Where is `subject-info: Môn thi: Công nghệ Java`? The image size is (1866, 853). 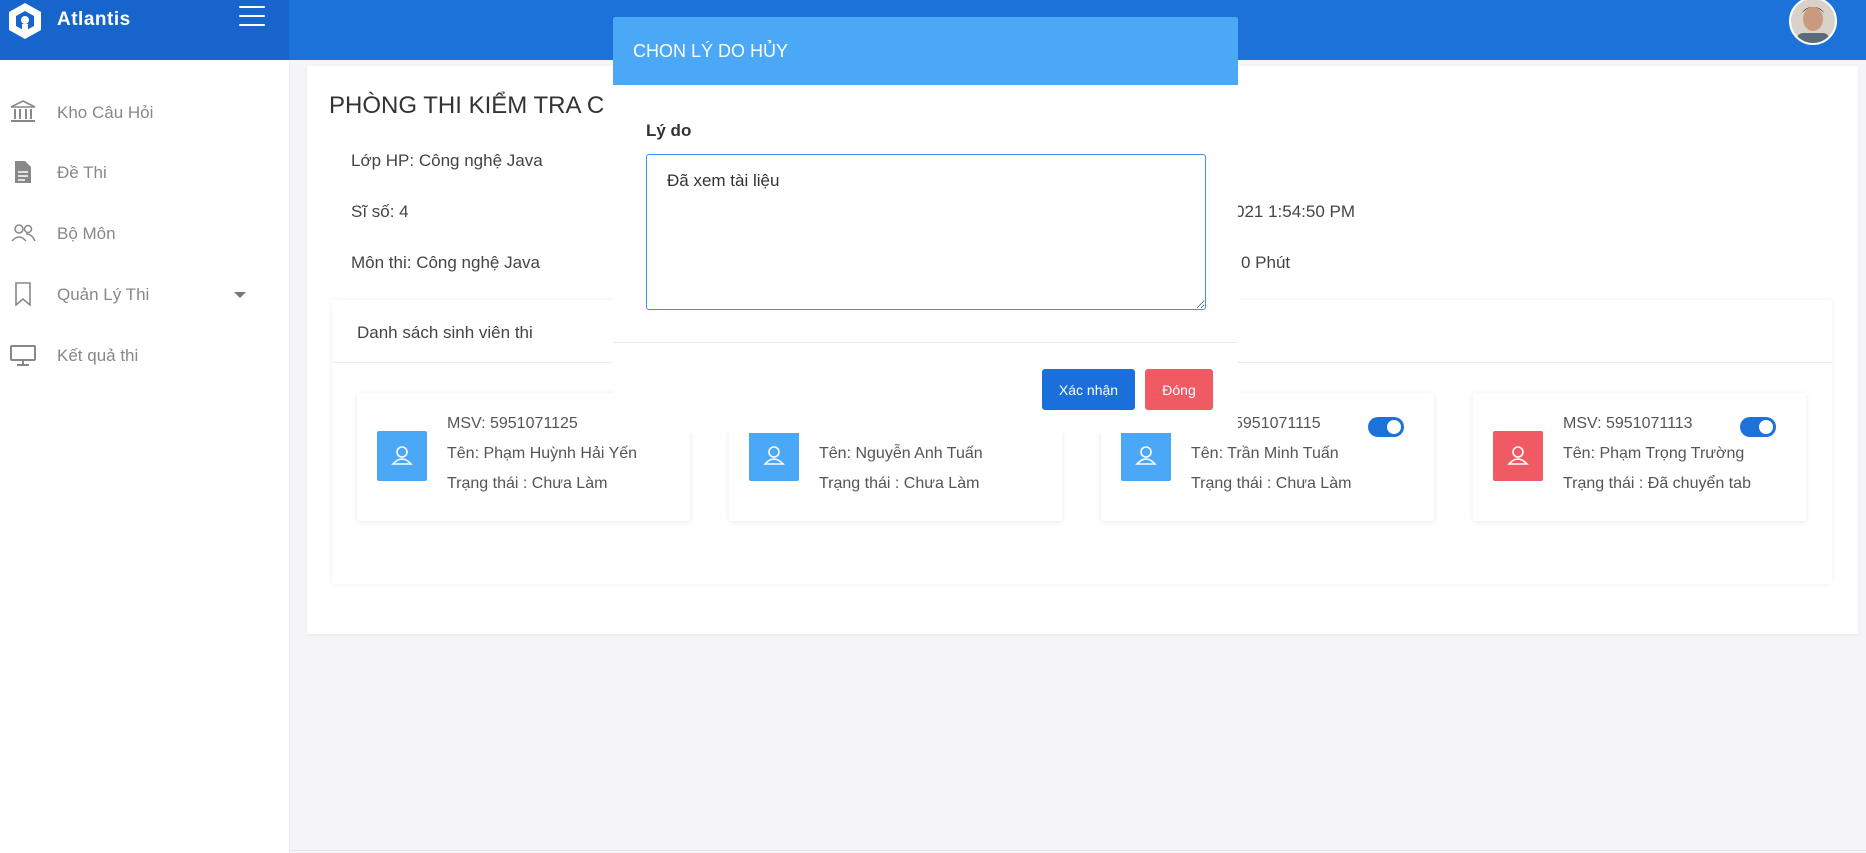
subject-info: Môn thi: Công nghệ Java is located at coordinates (446, 262).